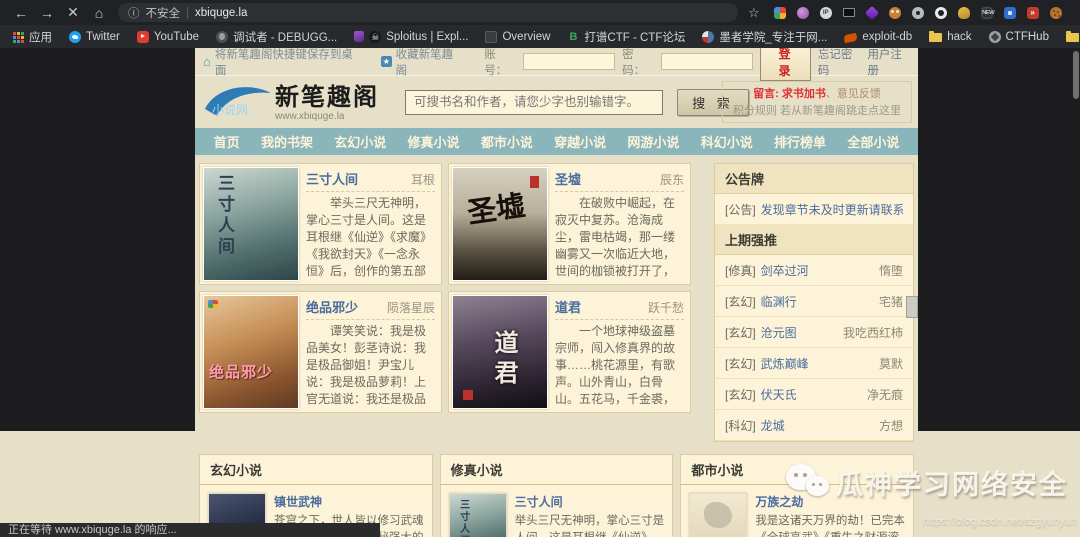 This screenshot has height=537, width=1080. What do you see at coordinates (888, 63) in the screenshot?
I see `register-link: 用户注册` at bounding box center [888, 63].